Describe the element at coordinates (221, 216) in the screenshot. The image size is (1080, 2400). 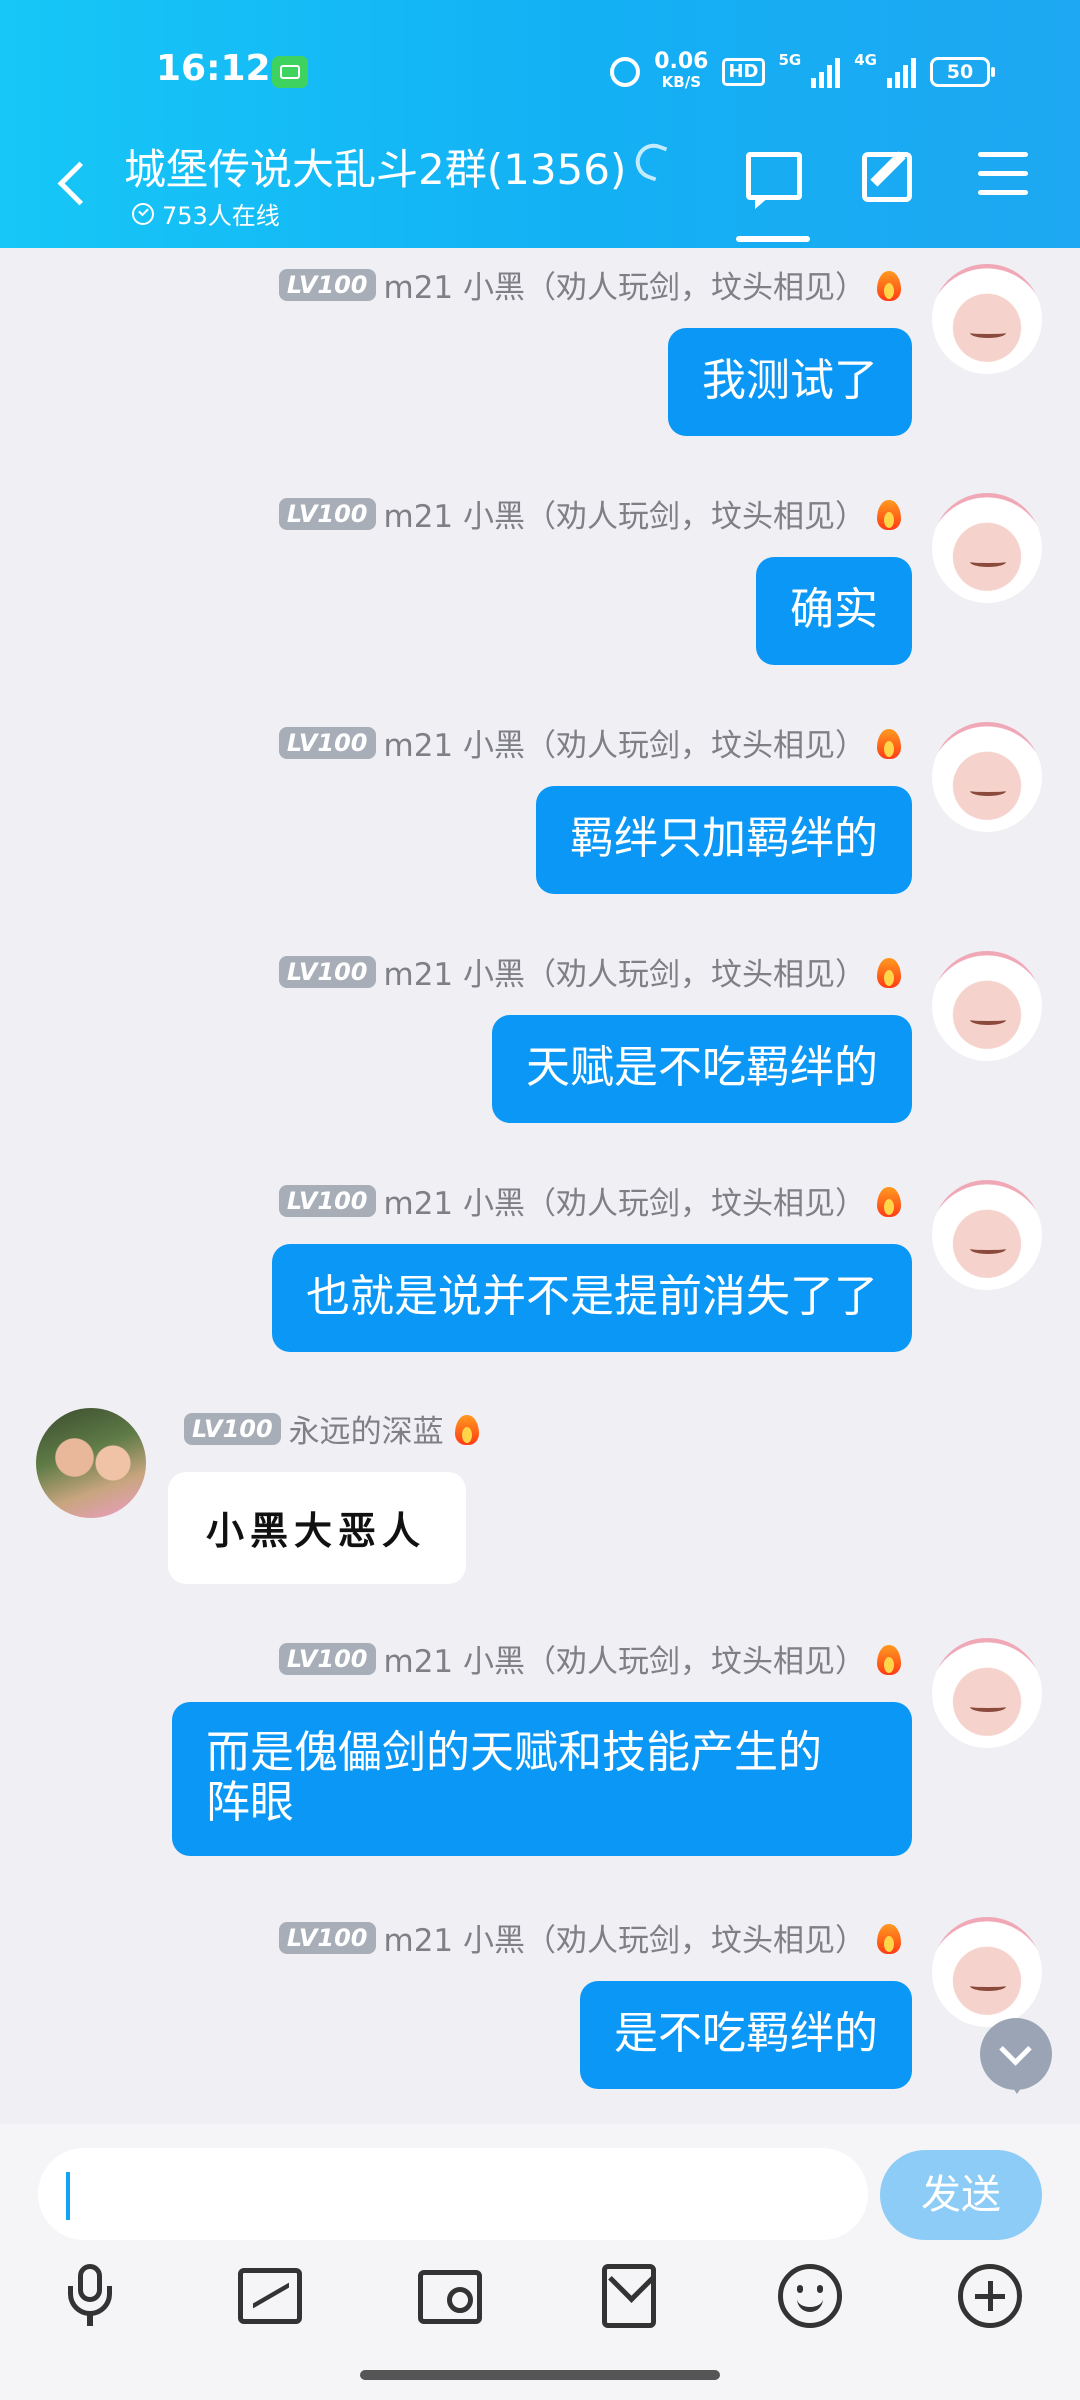
I see `online-count-label: 753人在线` at that location.